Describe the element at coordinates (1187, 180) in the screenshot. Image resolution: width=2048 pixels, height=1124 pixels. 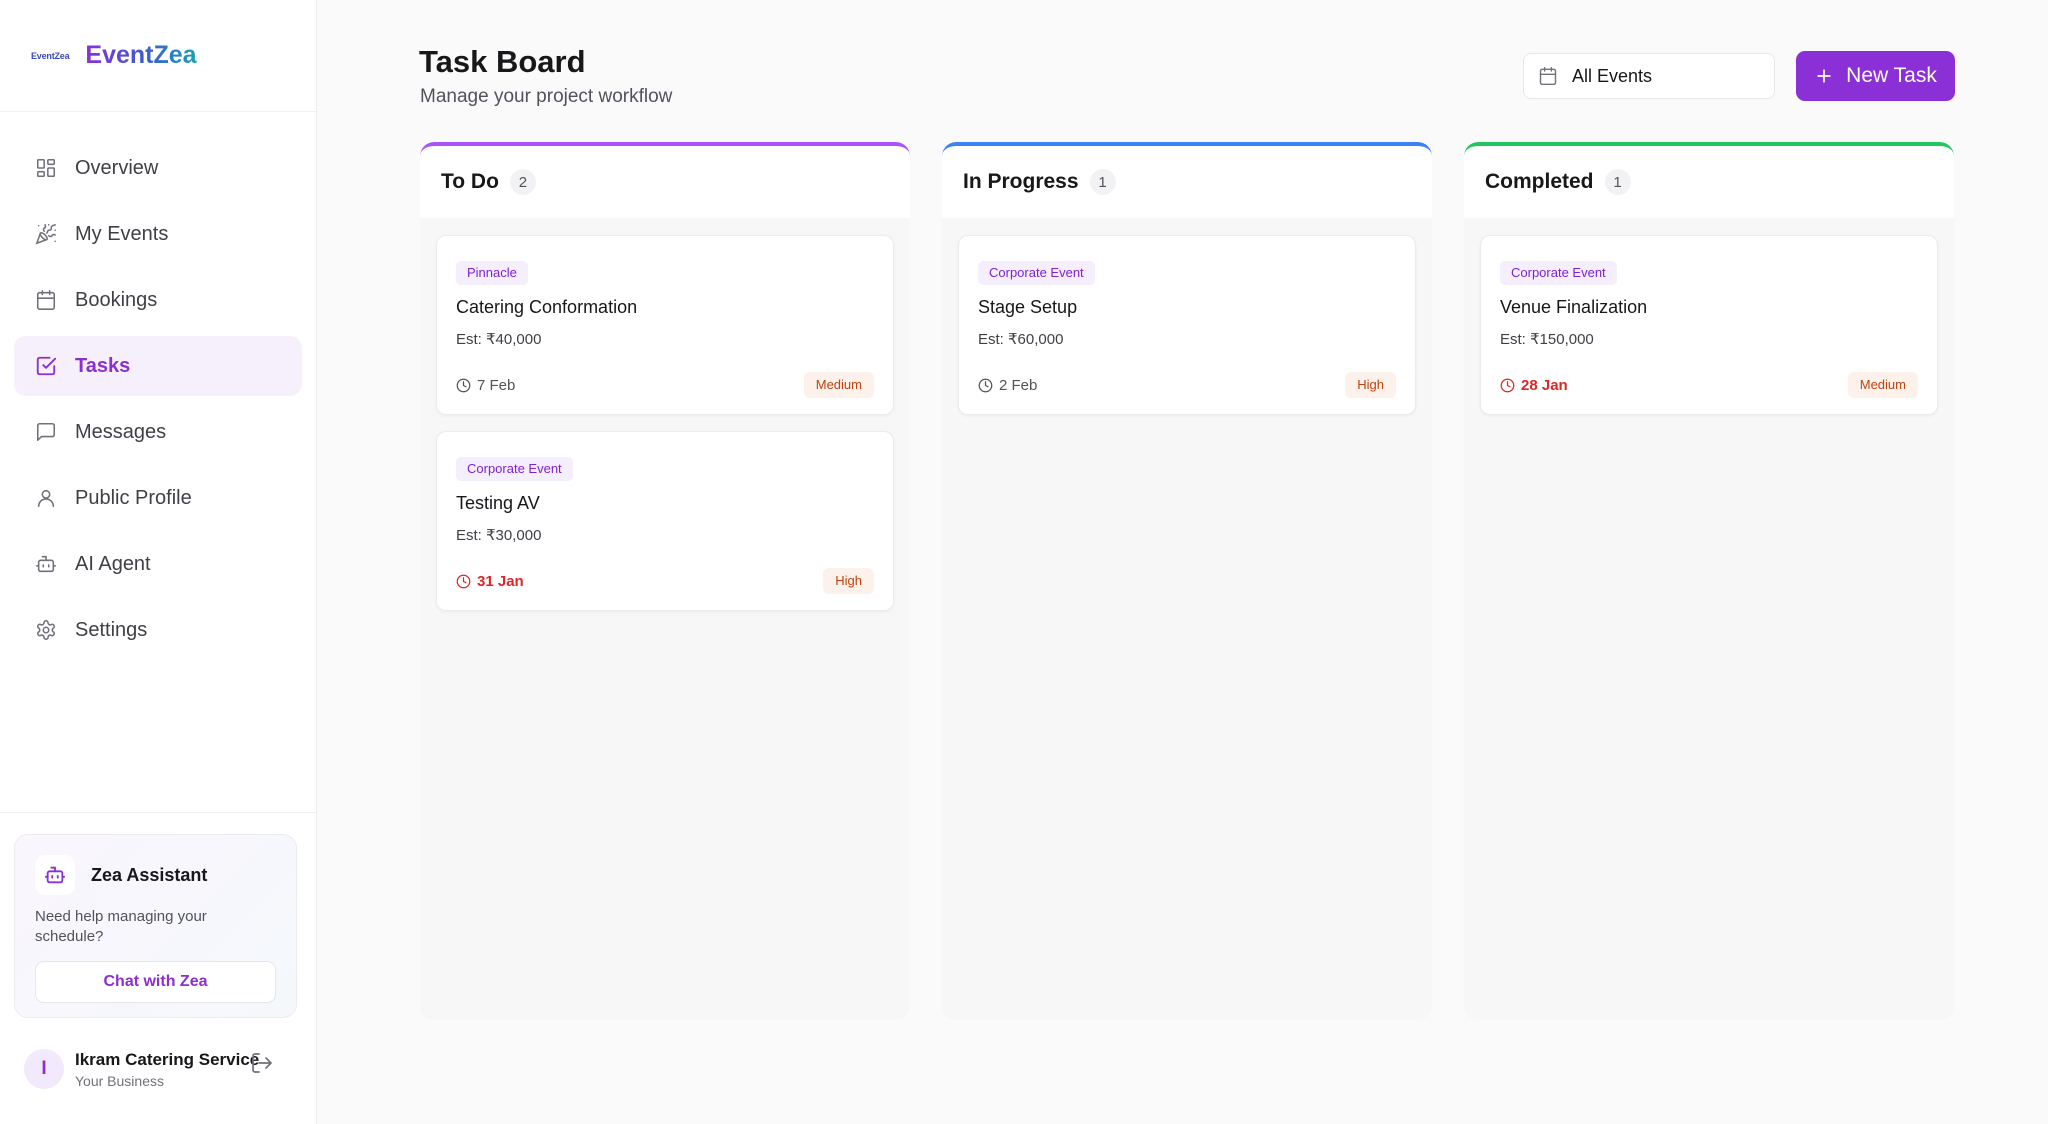
I see `column-header: In Progress 1` at that location.